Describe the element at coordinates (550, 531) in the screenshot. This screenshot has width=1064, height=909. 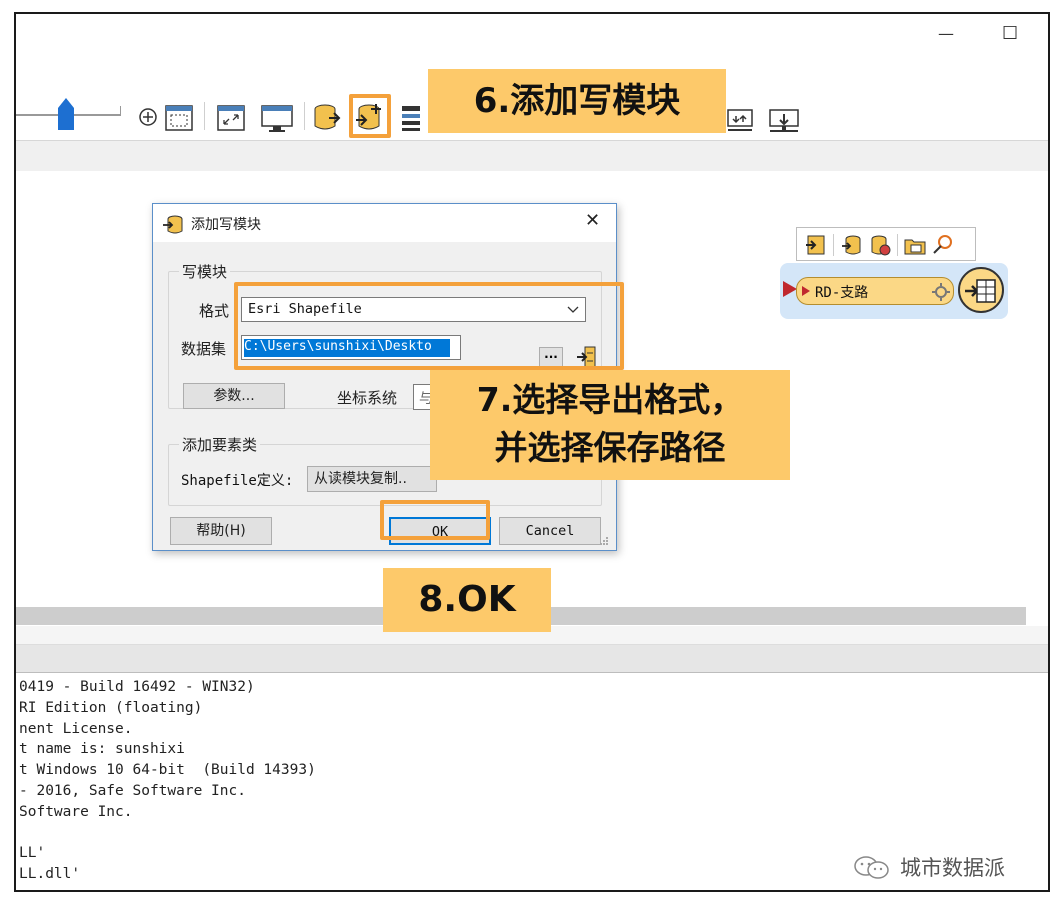
I see `cancel-button: Cancel` at that location.